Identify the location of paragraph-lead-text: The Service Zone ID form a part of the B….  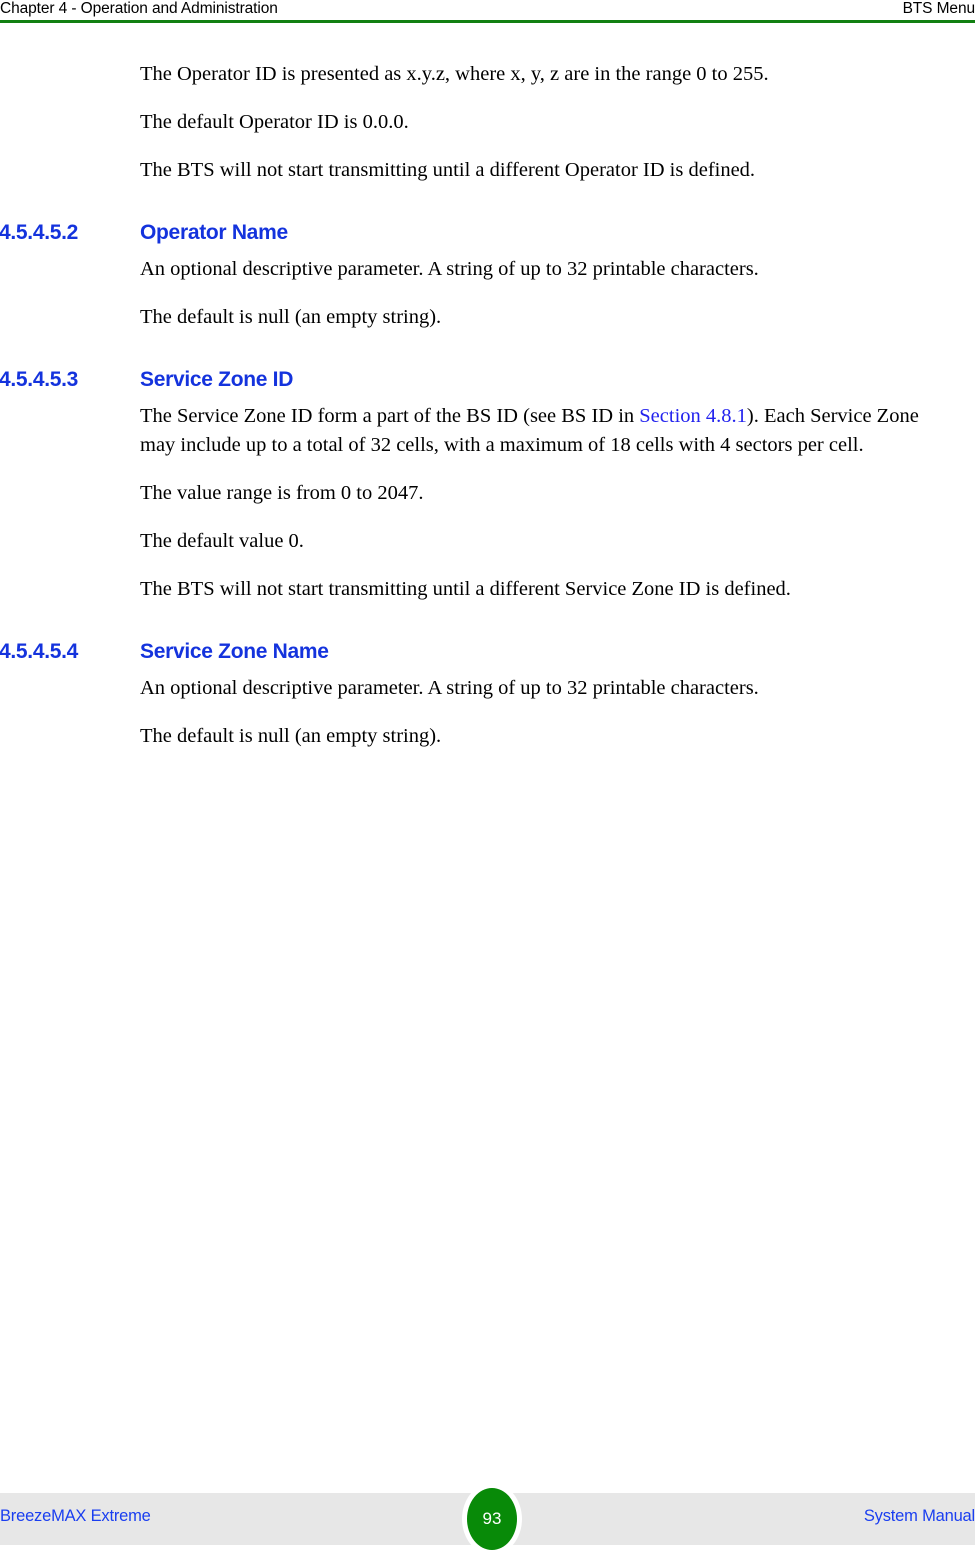
(390, 416).